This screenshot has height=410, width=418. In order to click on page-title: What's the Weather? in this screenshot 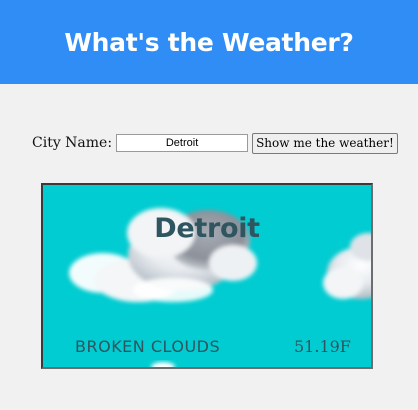, I will do `click(209, 42)`.